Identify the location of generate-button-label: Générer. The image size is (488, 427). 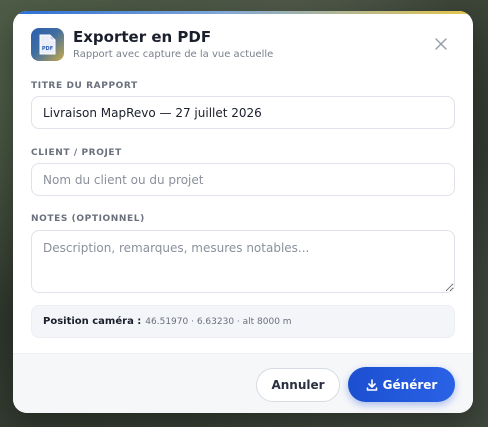
(410, 384).